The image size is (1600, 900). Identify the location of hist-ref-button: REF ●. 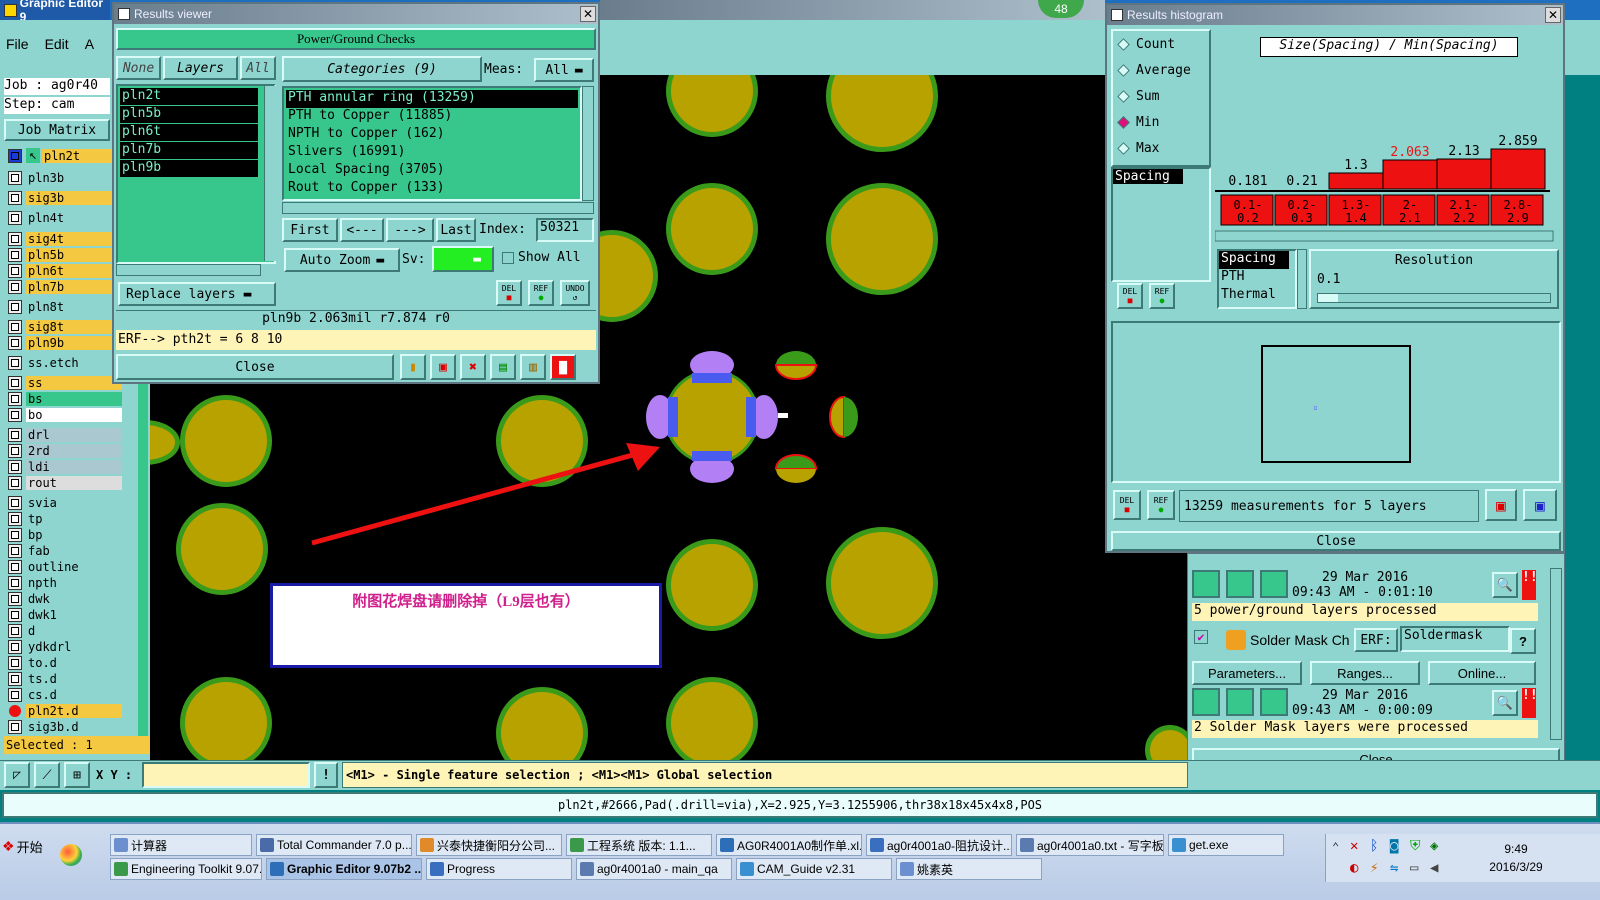
(1162, 296).